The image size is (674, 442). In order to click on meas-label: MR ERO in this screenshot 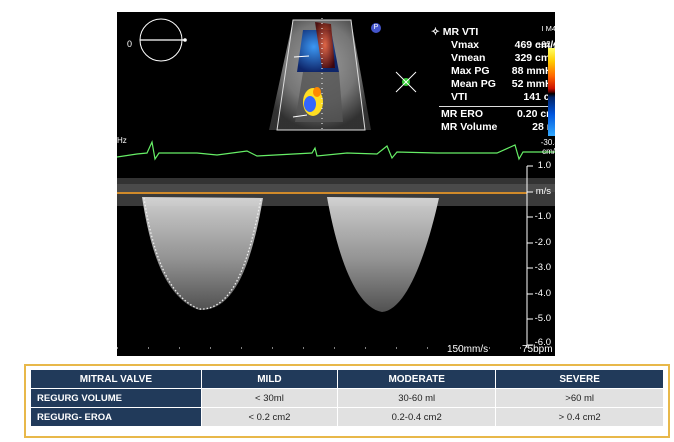, I will do `click(462, 114)`.